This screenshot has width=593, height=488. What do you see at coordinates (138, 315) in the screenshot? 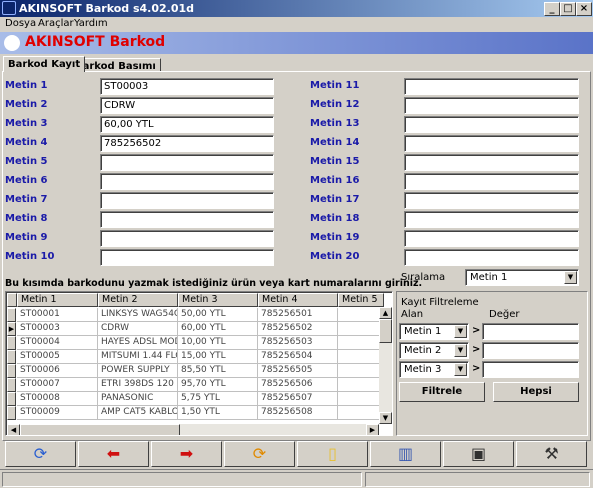
I see `table-cell: LINKSYS WAG54G` at bounding box center [138, 315].